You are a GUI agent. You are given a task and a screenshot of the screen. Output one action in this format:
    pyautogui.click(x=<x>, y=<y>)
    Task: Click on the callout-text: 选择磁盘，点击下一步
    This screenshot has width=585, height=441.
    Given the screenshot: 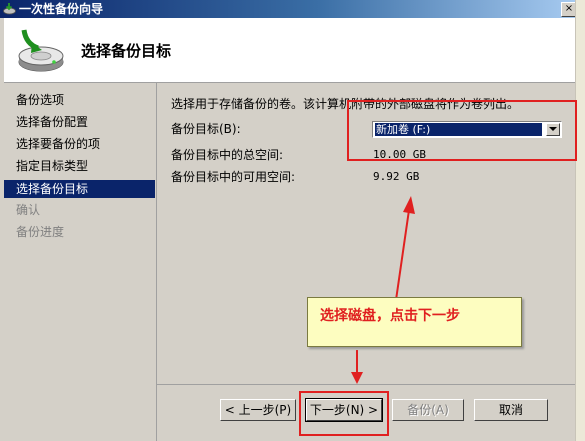 What is the action you would take?
    pyautogui.click(x=390, y=316)
    